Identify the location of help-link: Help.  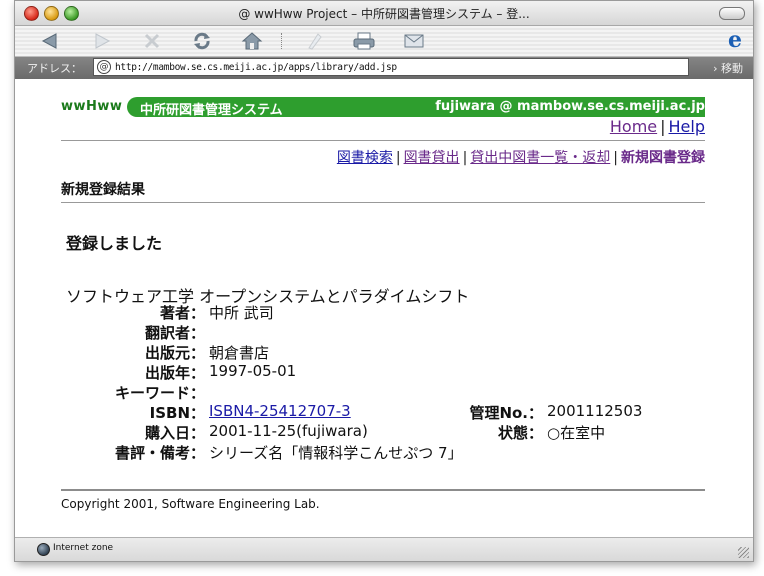
(687, 126).